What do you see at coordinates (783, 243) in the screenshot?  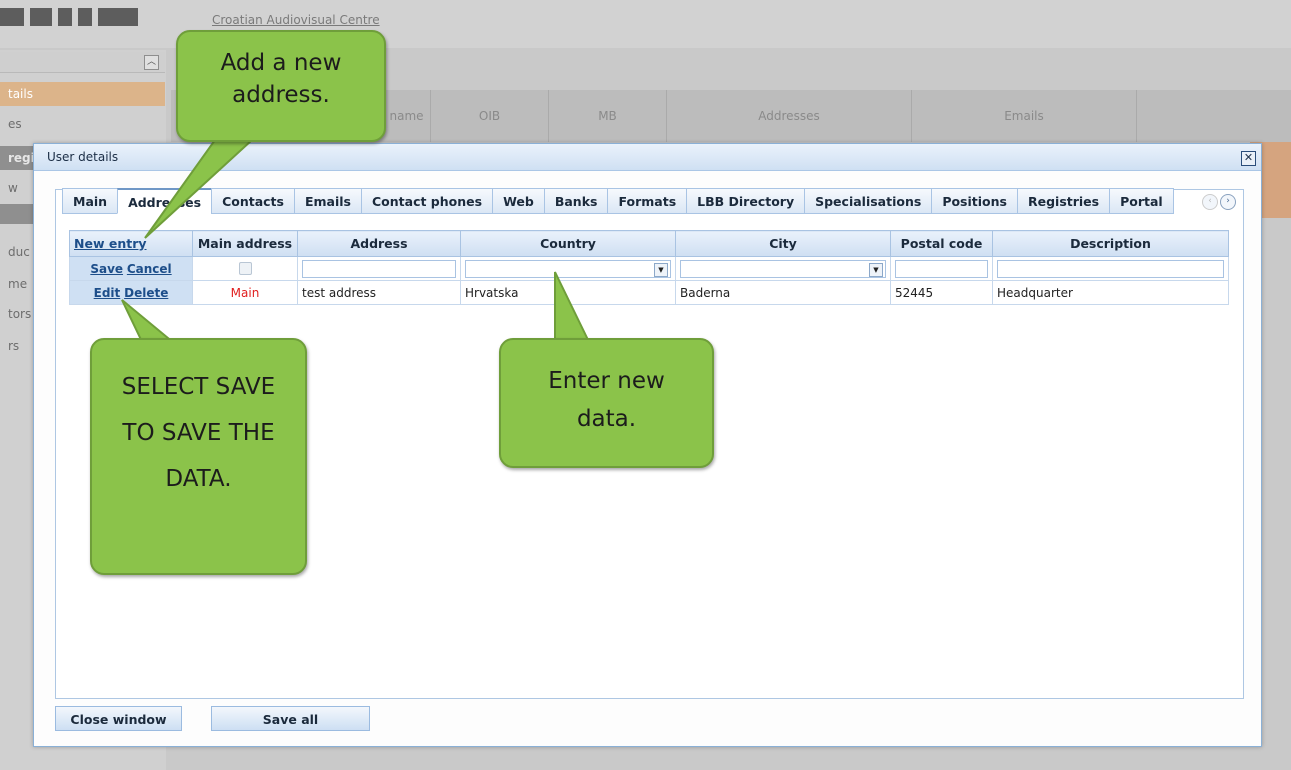 I see `col-city: City` at bounding box center [783, 243].